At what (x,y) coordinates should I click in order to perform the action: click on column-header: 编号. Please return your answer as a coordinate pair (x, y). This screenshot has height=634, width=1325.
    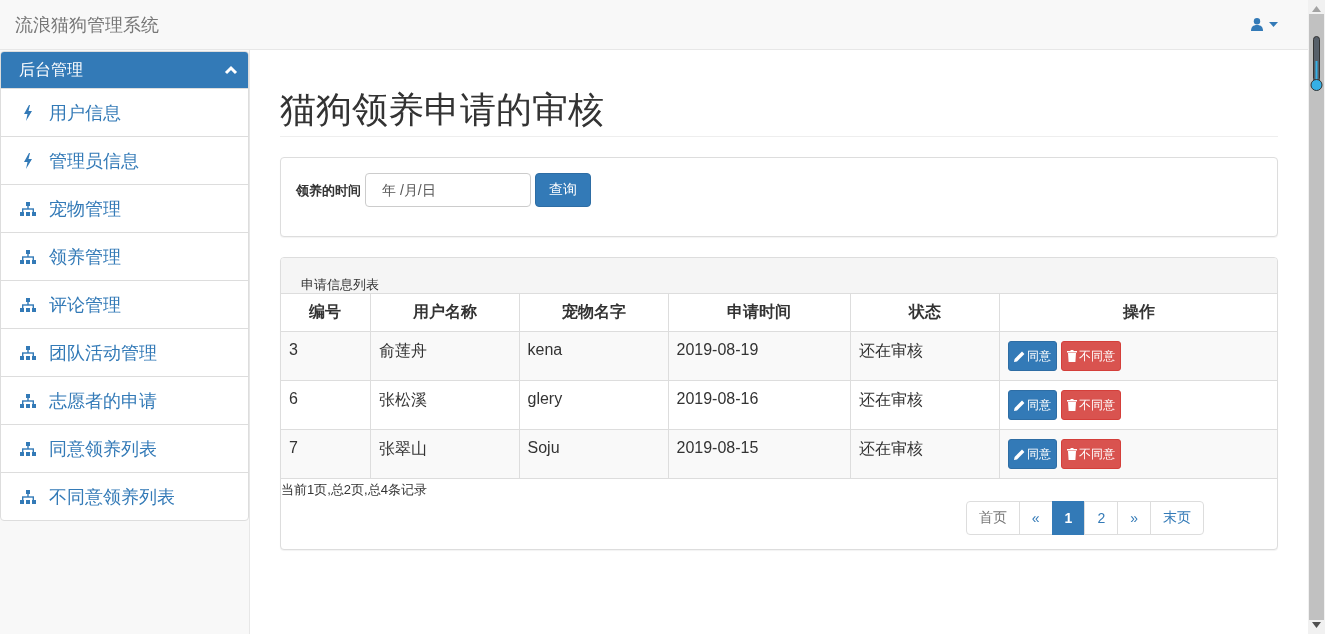
    Looking at the image, I should click on (325, 312).